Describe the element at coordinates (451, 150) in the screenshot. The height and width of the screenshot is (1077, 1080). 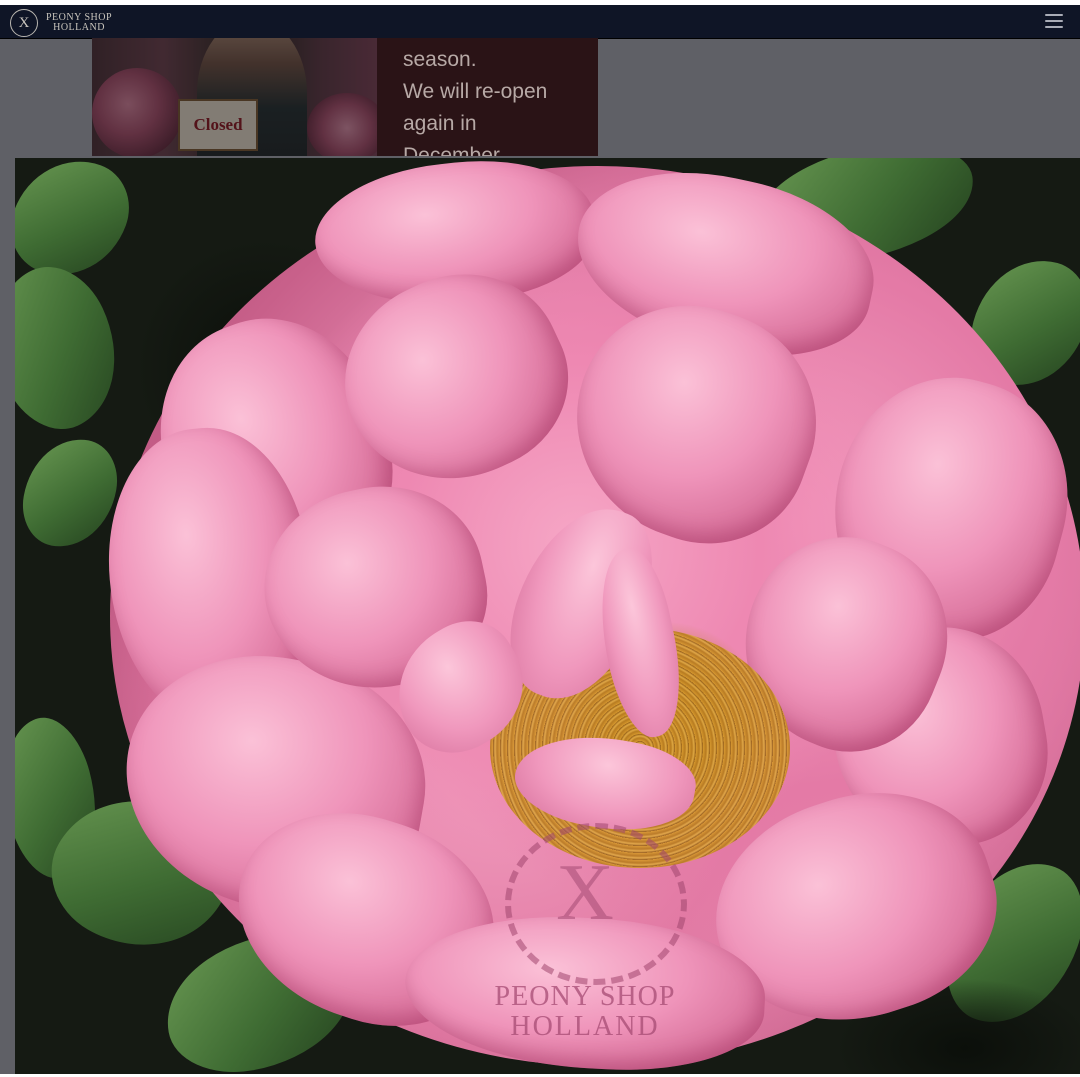
I see `banner-line-4: December` at that location.